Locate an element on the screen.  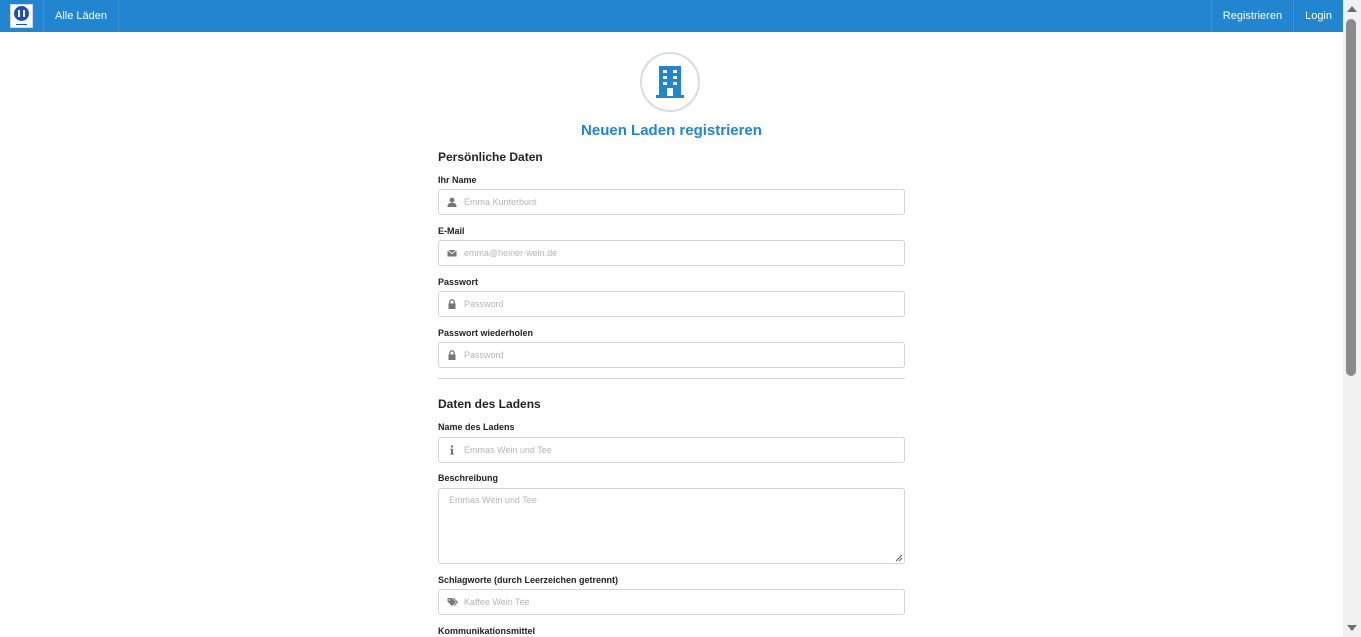
description-label: Beschreibung is located at coordinates (468, 478).